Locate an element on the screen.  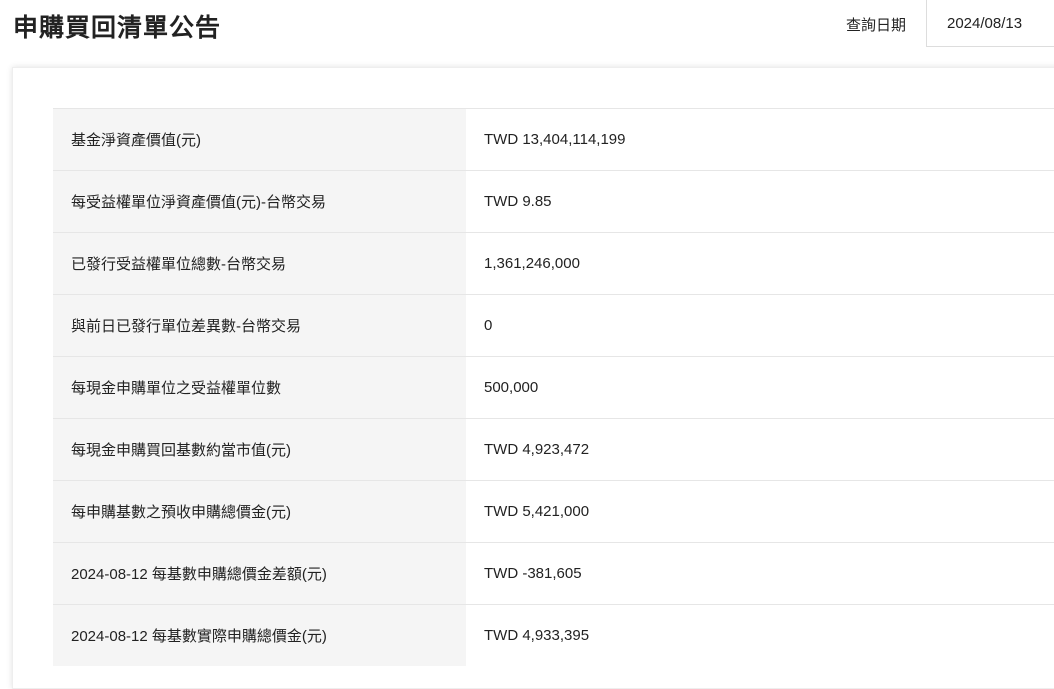
table-row: 基金淨資產價值(元) TWD 13,404,114,199 is located at coordinates (553, 139).